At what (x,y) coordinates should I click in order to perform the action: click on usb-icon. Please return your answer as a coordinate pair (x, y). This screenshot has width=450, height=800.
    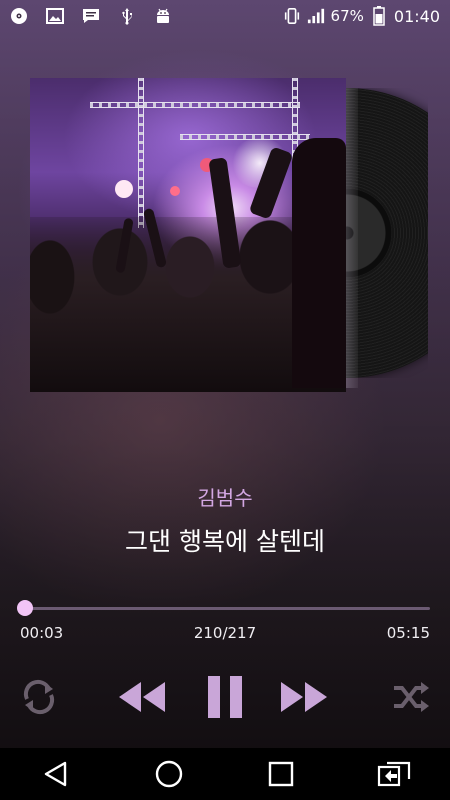
    Looking at the image, I should click on (127, 16).